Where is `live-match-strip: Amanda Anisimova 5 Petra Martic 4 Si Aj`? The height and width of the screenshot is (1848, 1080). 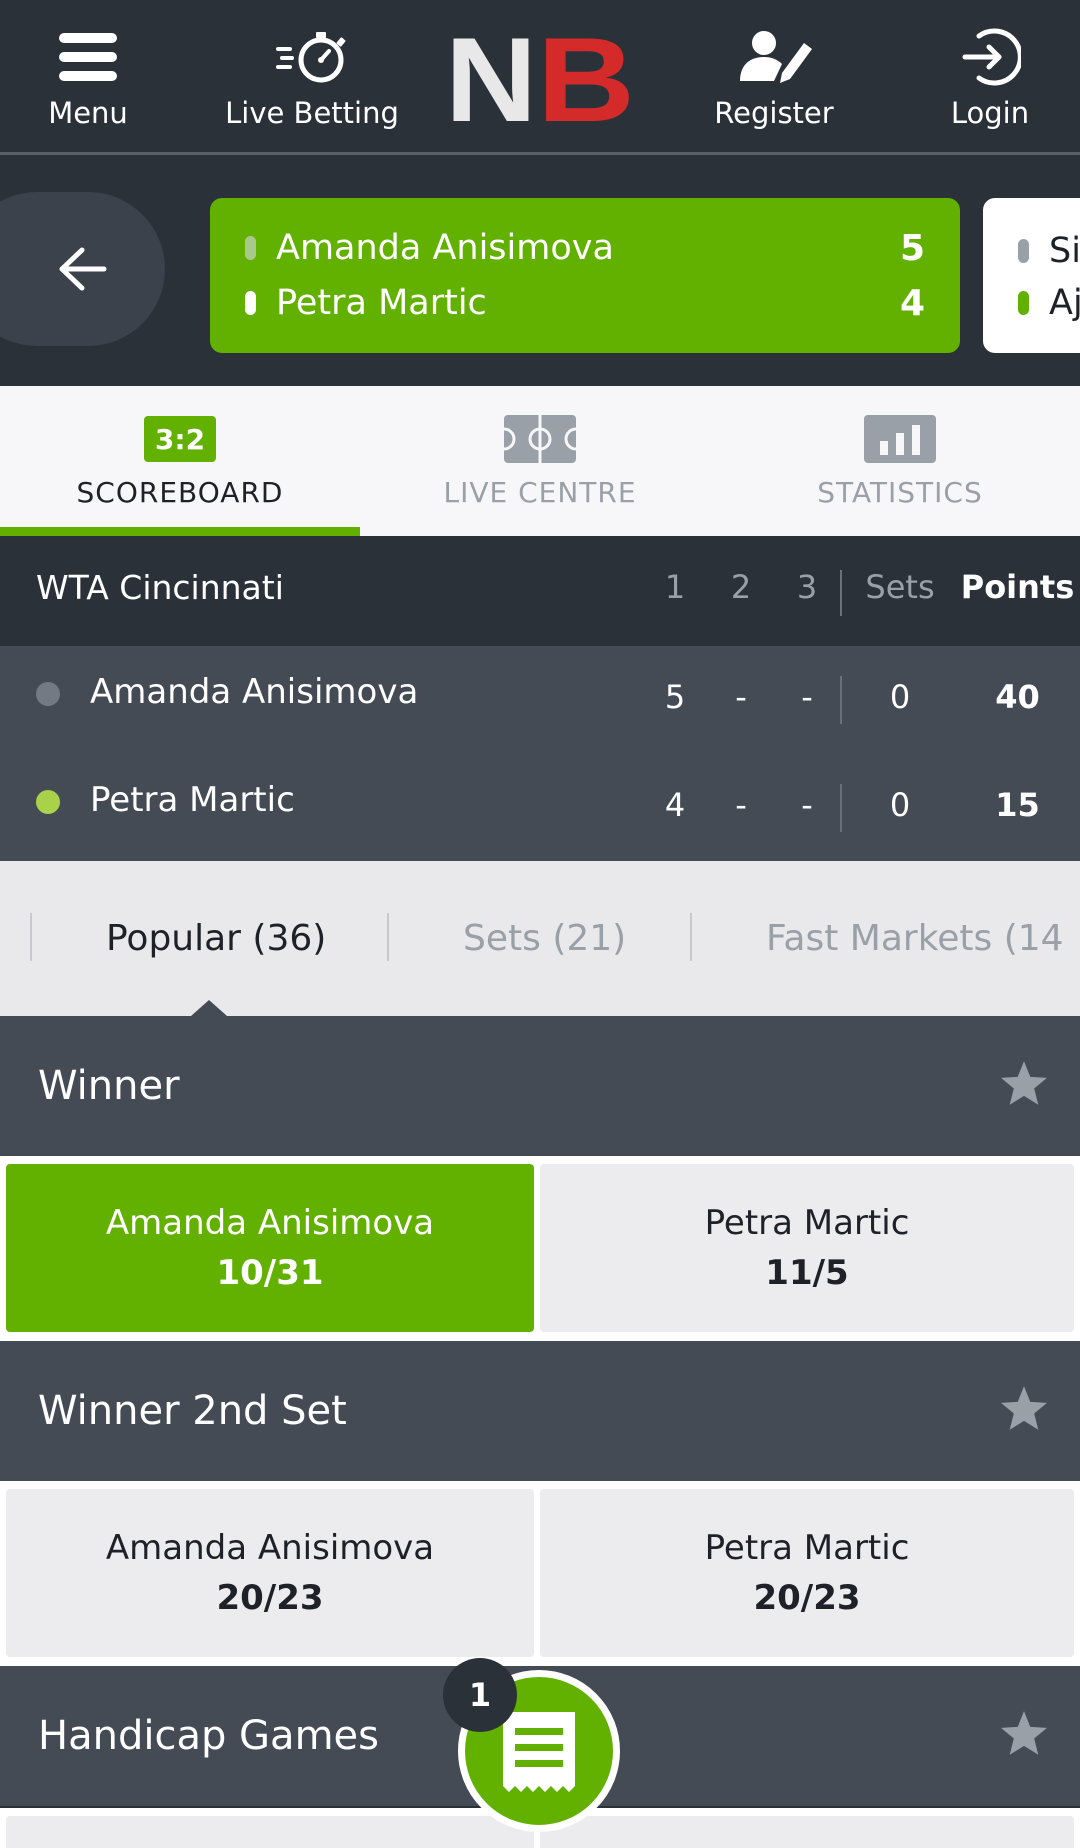 live-match-strip: Amanda Anisimova 5 Petra Martic 4 Si Aj is located at coordinates (540, 271).